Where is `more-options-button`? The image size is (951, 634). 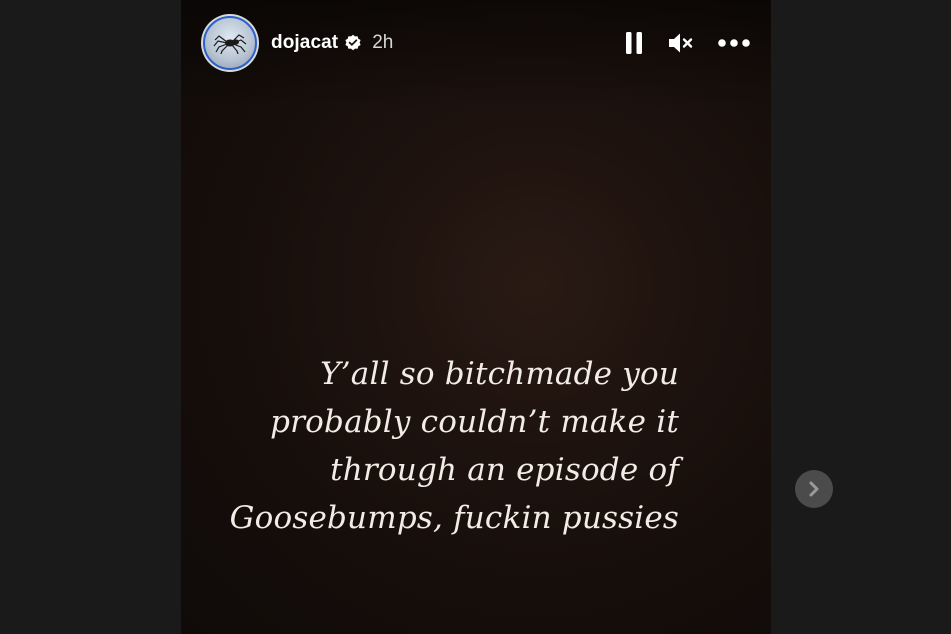
more-options-button is located at coordinates (734, 43).